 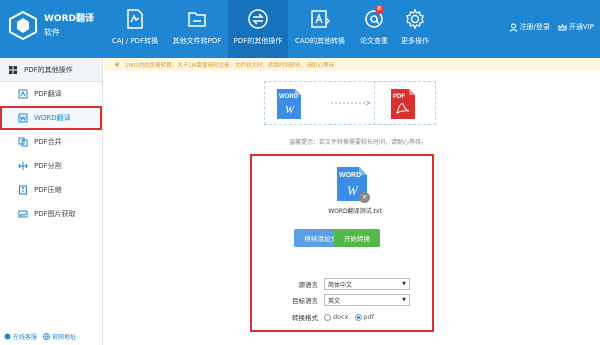 I want to click on vip-label: 开通VIP, so click(x=581, y=27).